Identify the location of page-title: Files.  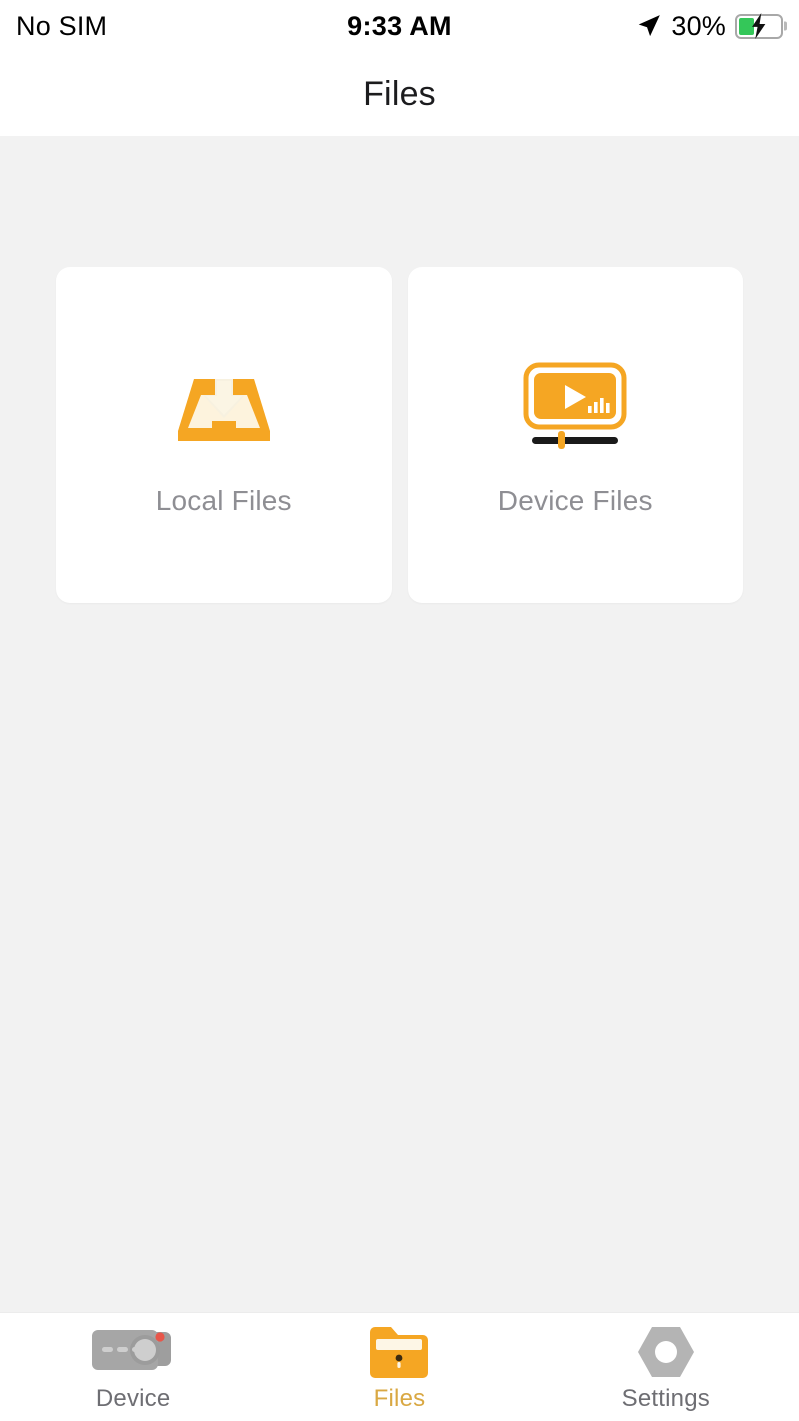
(399, 93).